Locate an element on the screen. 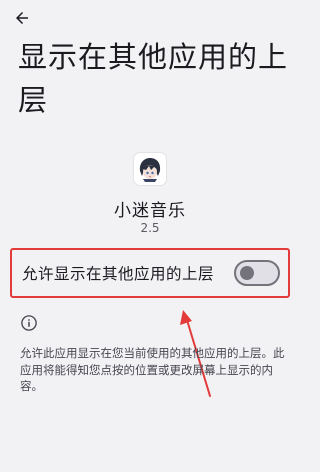  back-button is located at coordinates (22, 18).